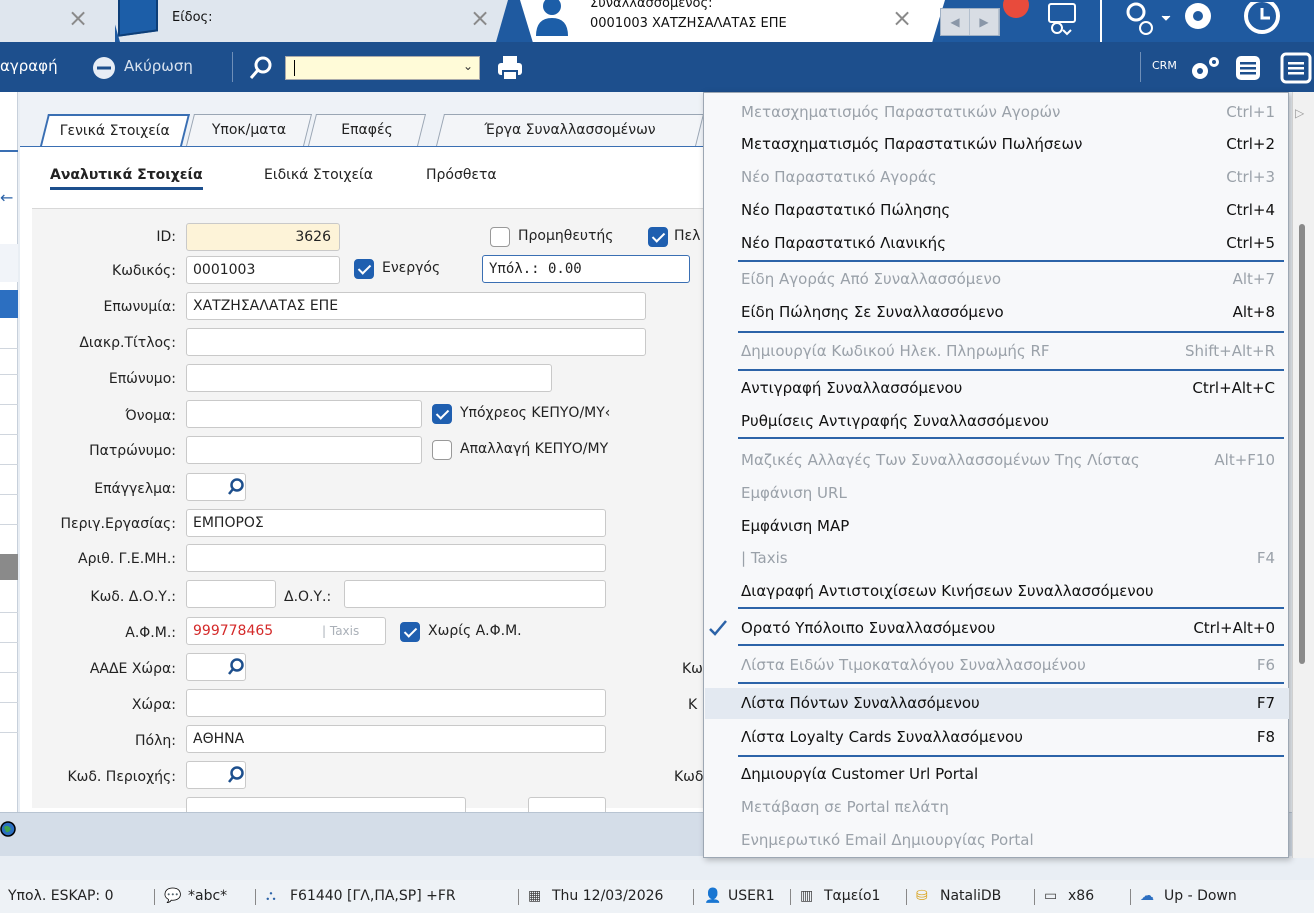 The height and width of the screenshot is (913, 1314). What do you see at coordinates (586, 269) in the screenshot?
I see `balance-field: Υπόλ.: 0.00` at bounding box center [586, 269].